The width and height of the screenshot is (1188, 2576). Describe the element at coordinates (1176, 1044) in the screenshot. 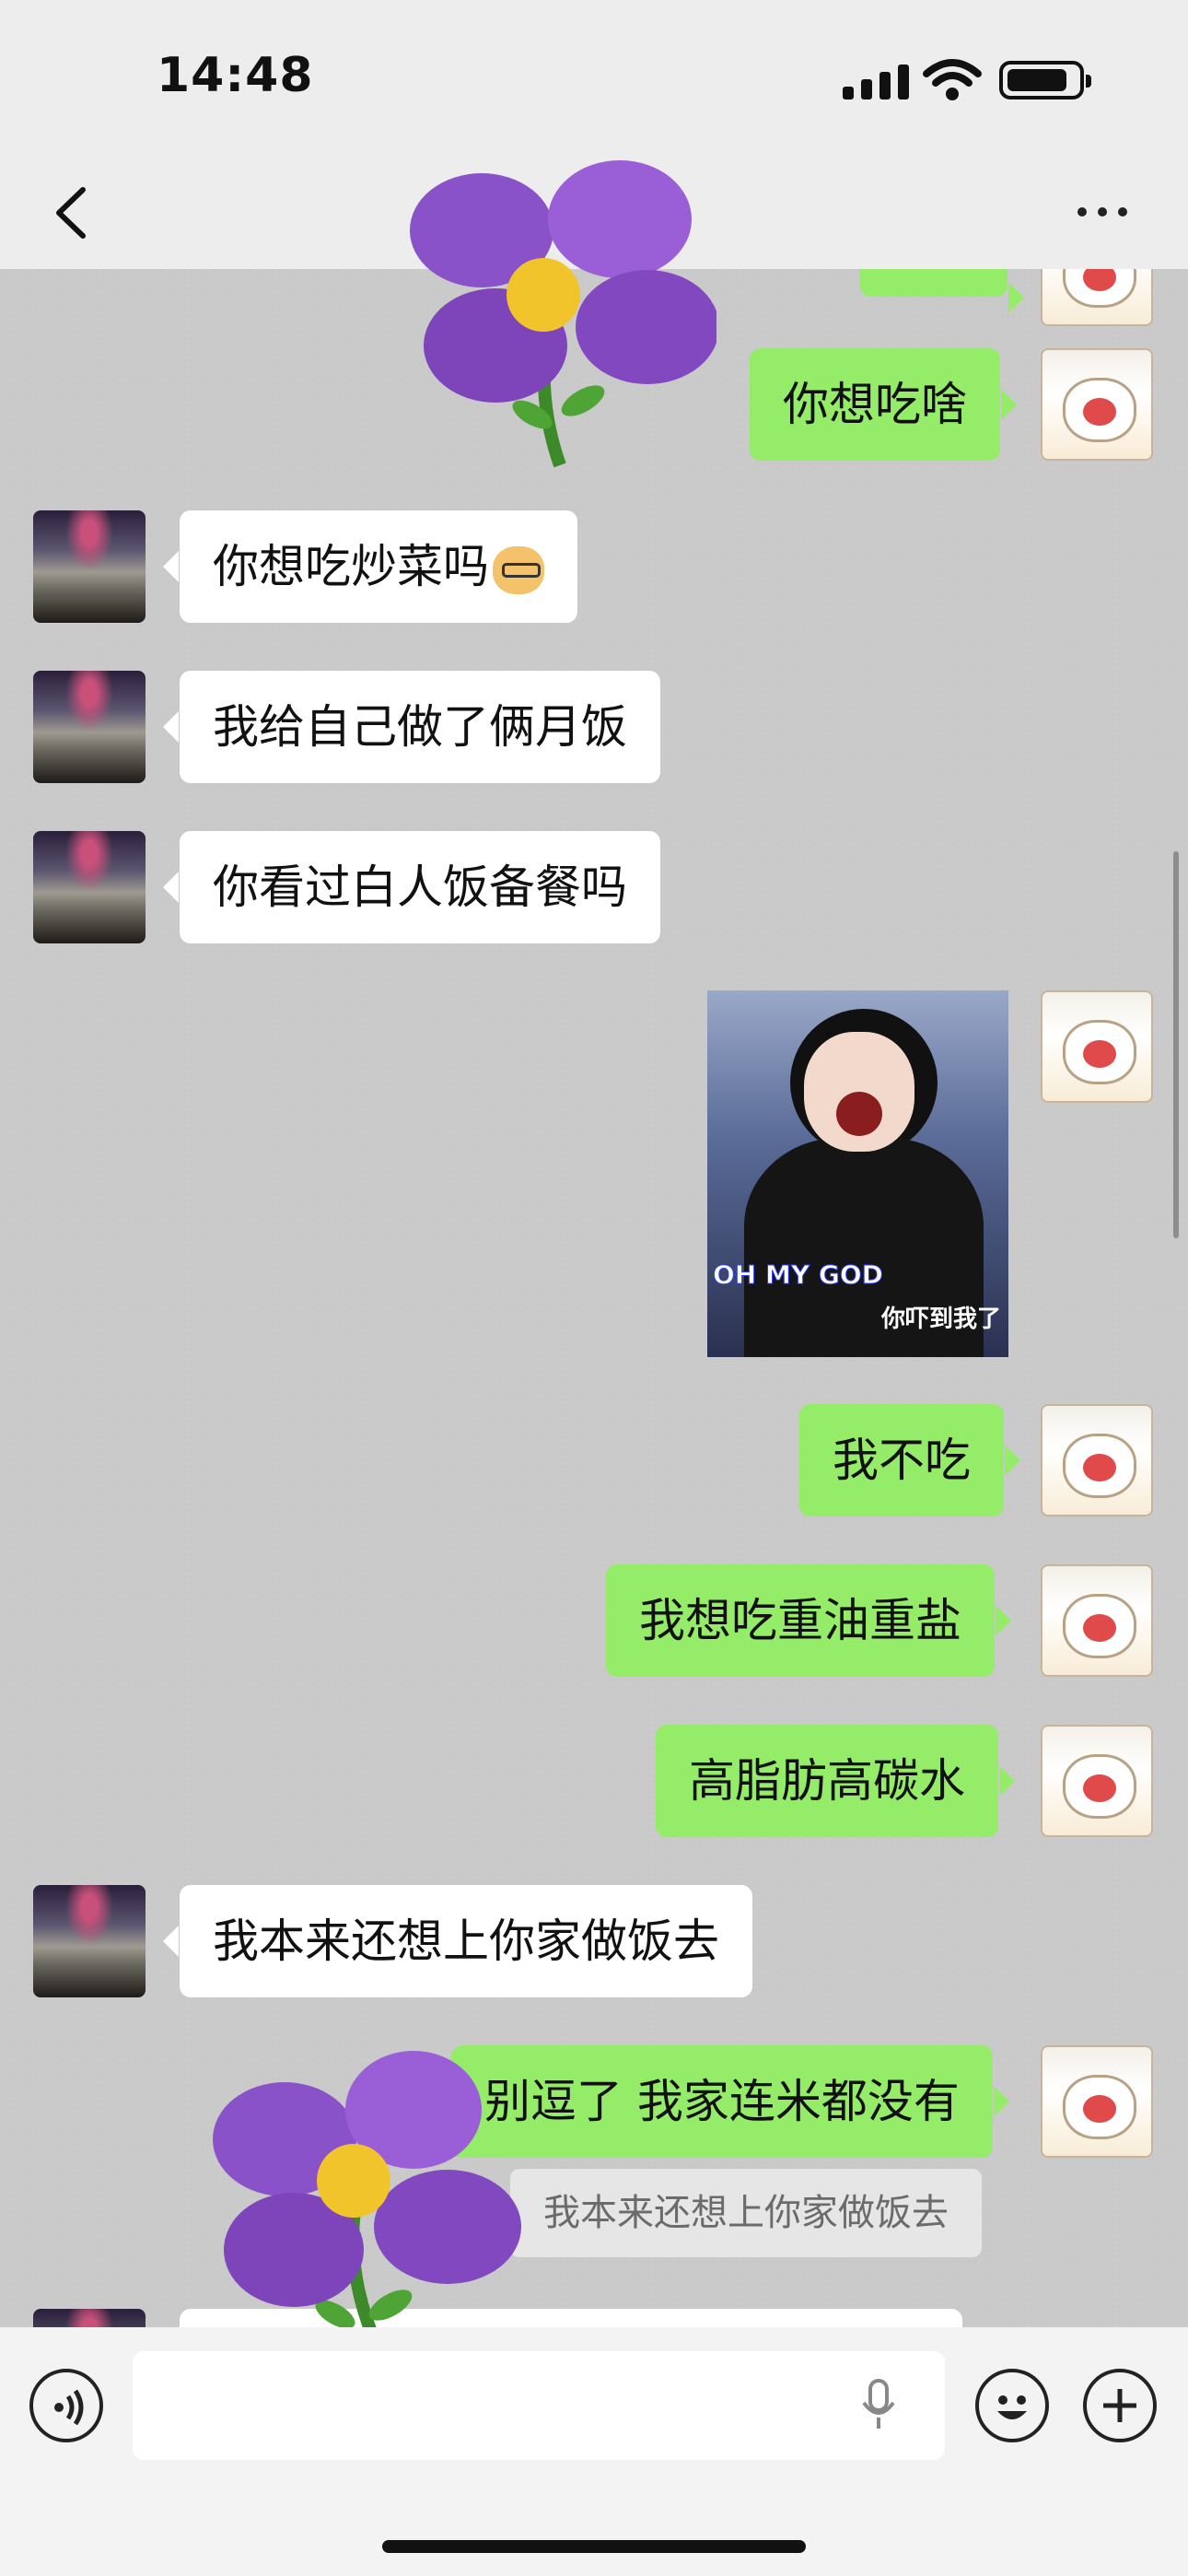

I see `chat-scrollbar` at that location.